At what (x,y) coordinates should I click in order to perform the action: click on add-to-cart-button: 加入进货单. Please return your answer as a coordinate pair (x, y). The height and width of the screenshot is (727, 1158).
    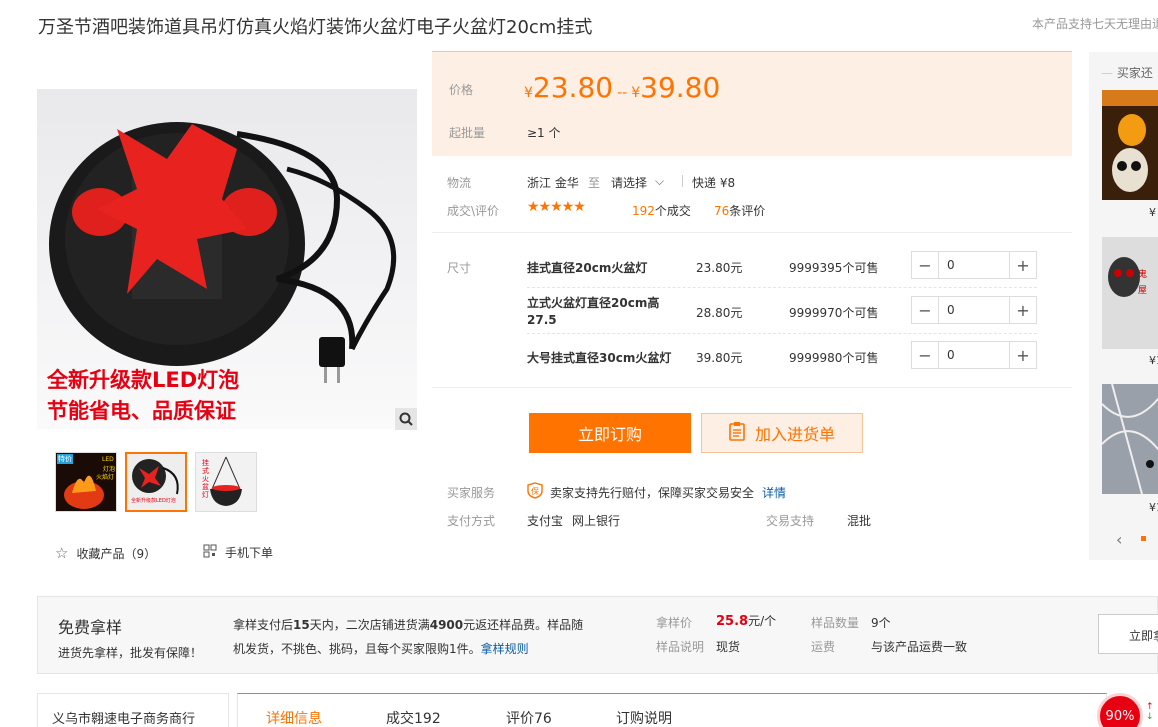
    Looking at the image, I should click on (782, 433).